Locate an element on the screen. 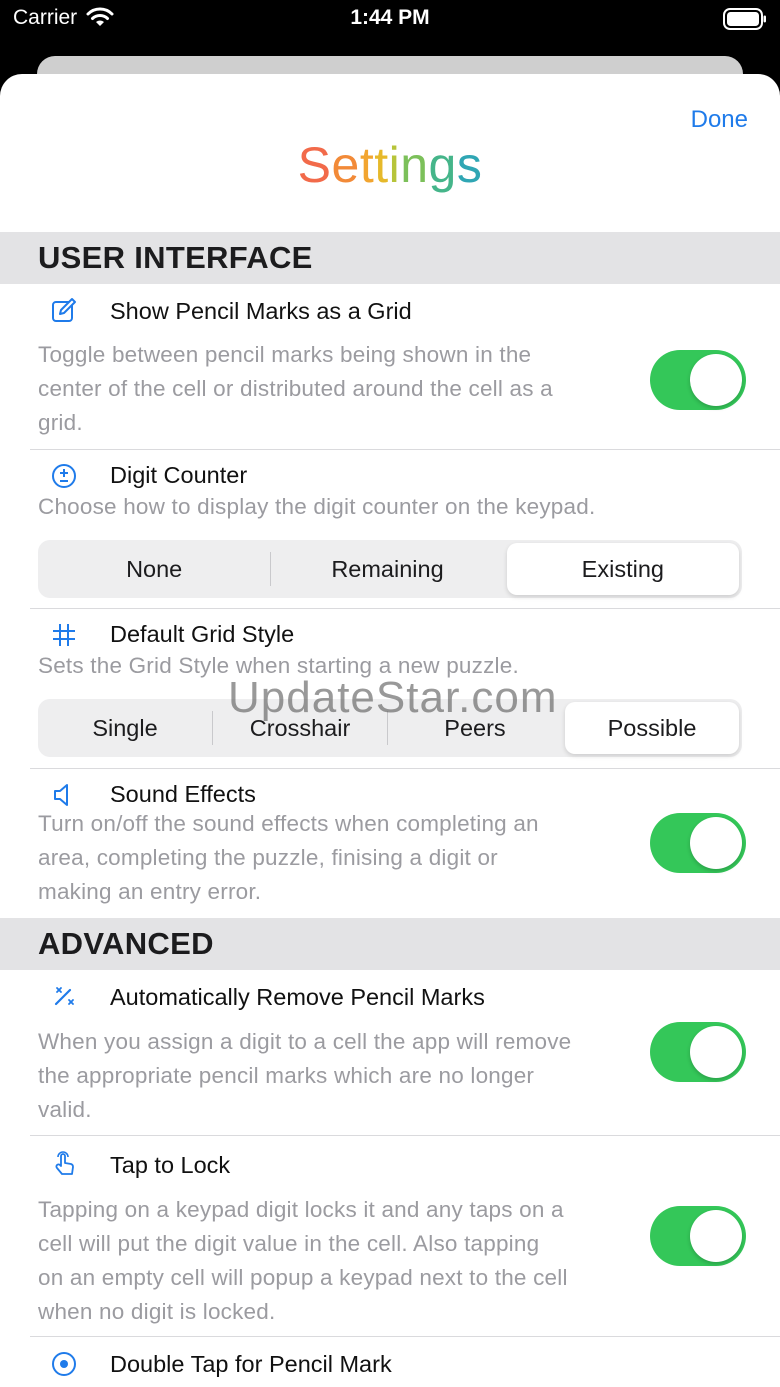  pencil-grid-toggle is located at coordinates (698, 380).